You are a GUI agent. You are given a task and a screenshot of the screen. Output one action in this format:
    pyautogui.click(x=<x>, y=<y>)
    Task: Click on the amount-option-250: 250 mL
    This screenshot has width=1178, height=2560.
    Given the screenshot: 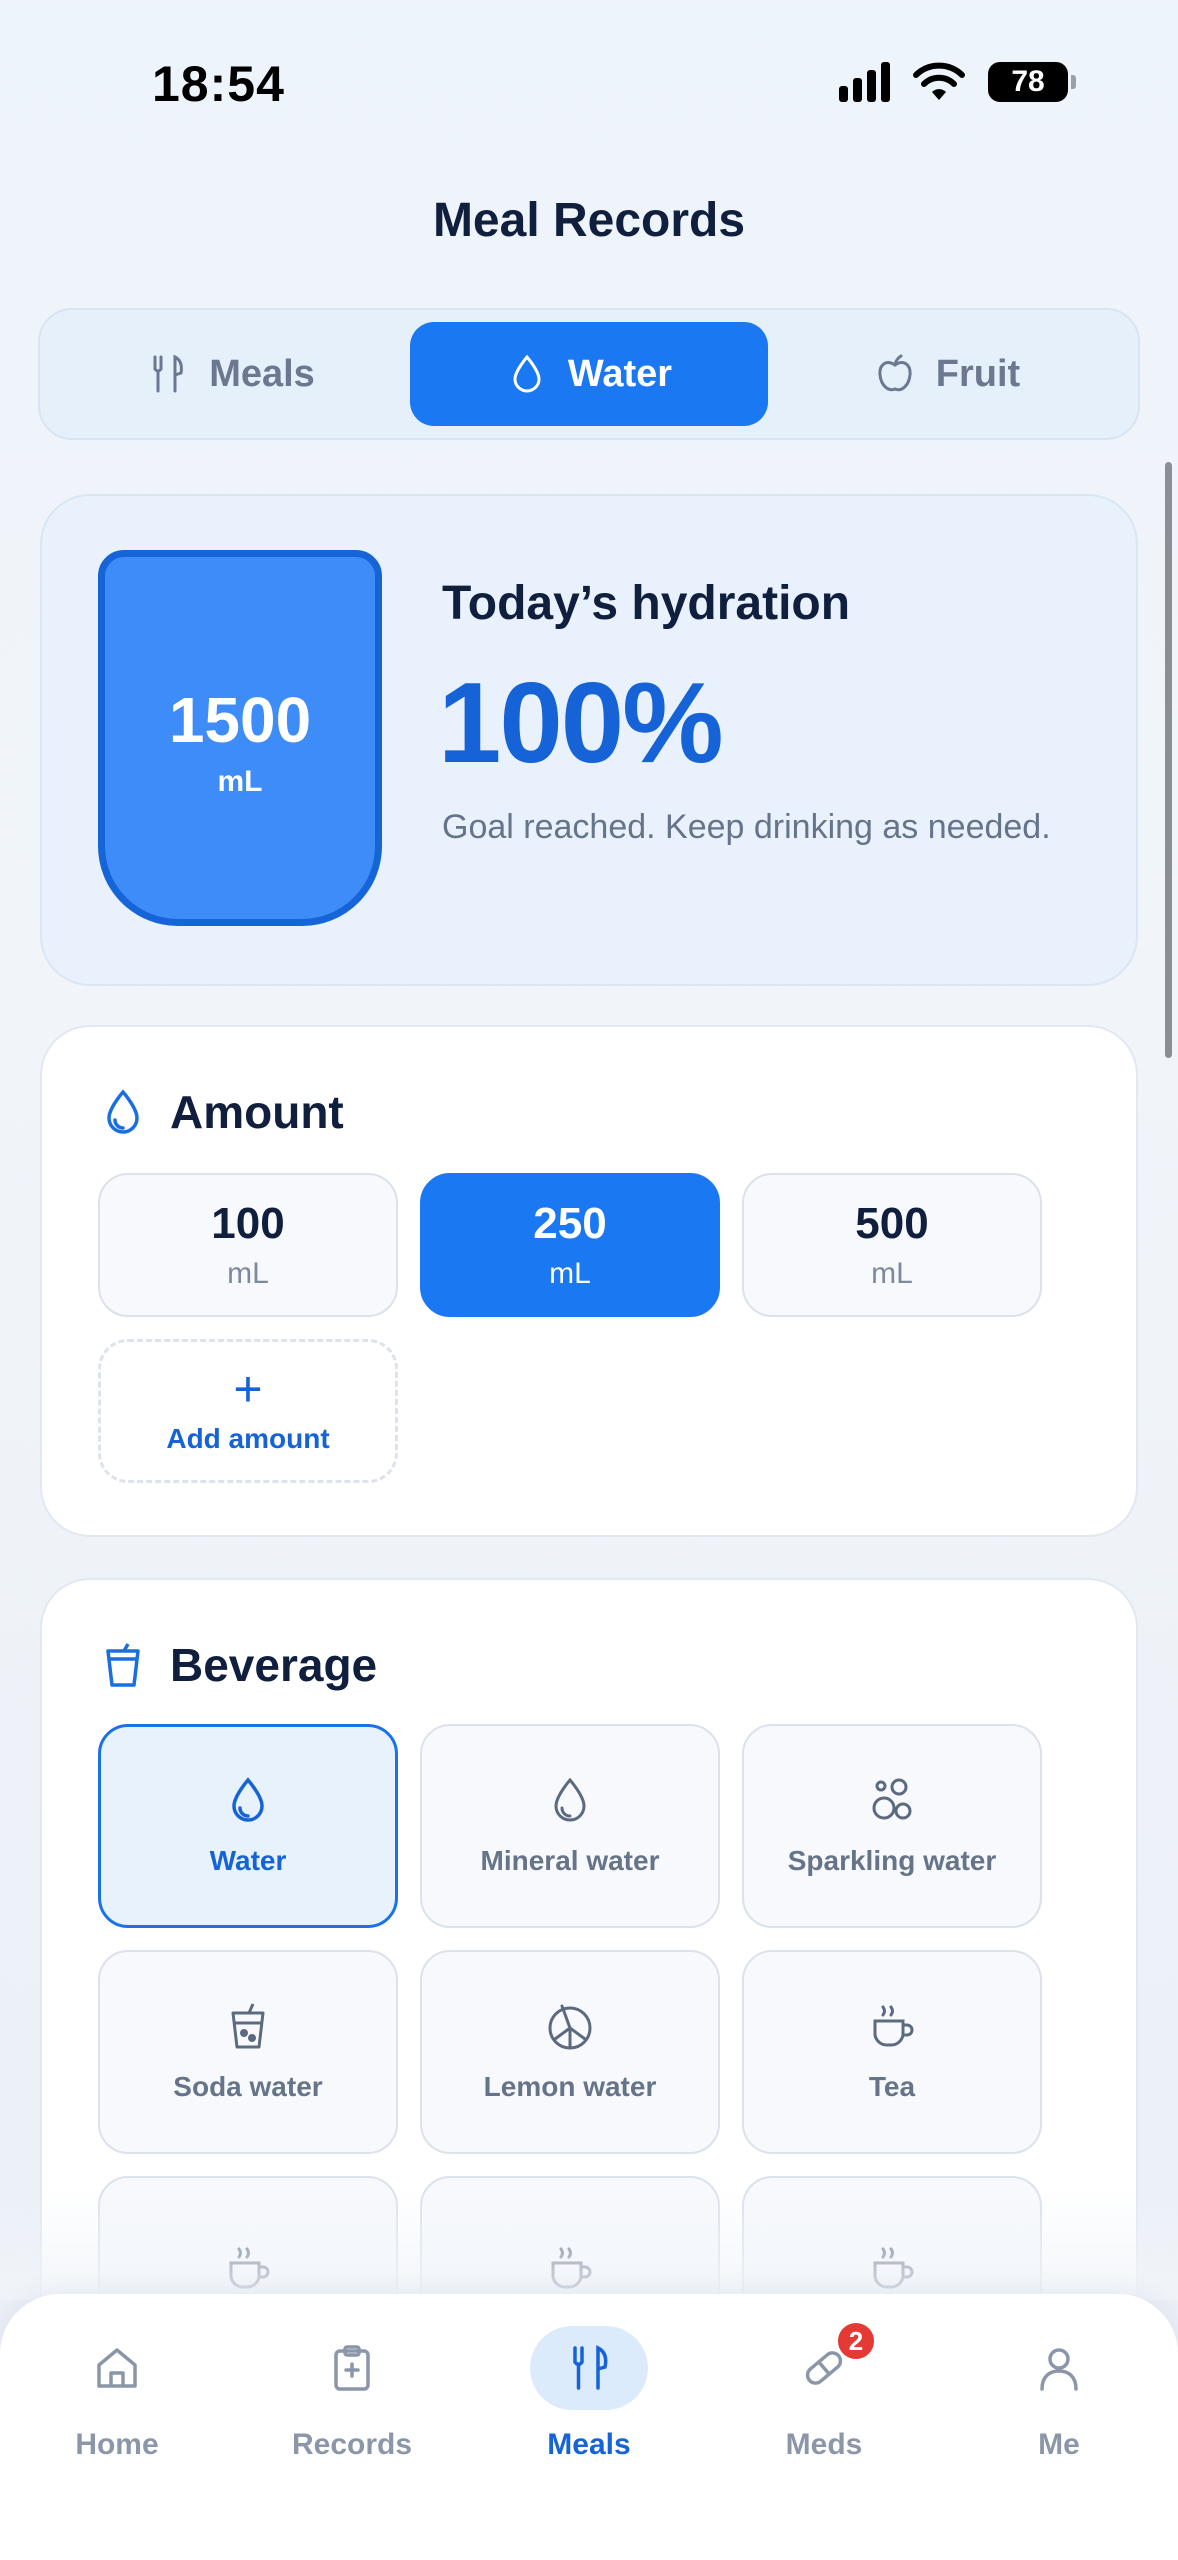 What is the action you would take?
    pyautogui.click(x=570, y=1245)
    